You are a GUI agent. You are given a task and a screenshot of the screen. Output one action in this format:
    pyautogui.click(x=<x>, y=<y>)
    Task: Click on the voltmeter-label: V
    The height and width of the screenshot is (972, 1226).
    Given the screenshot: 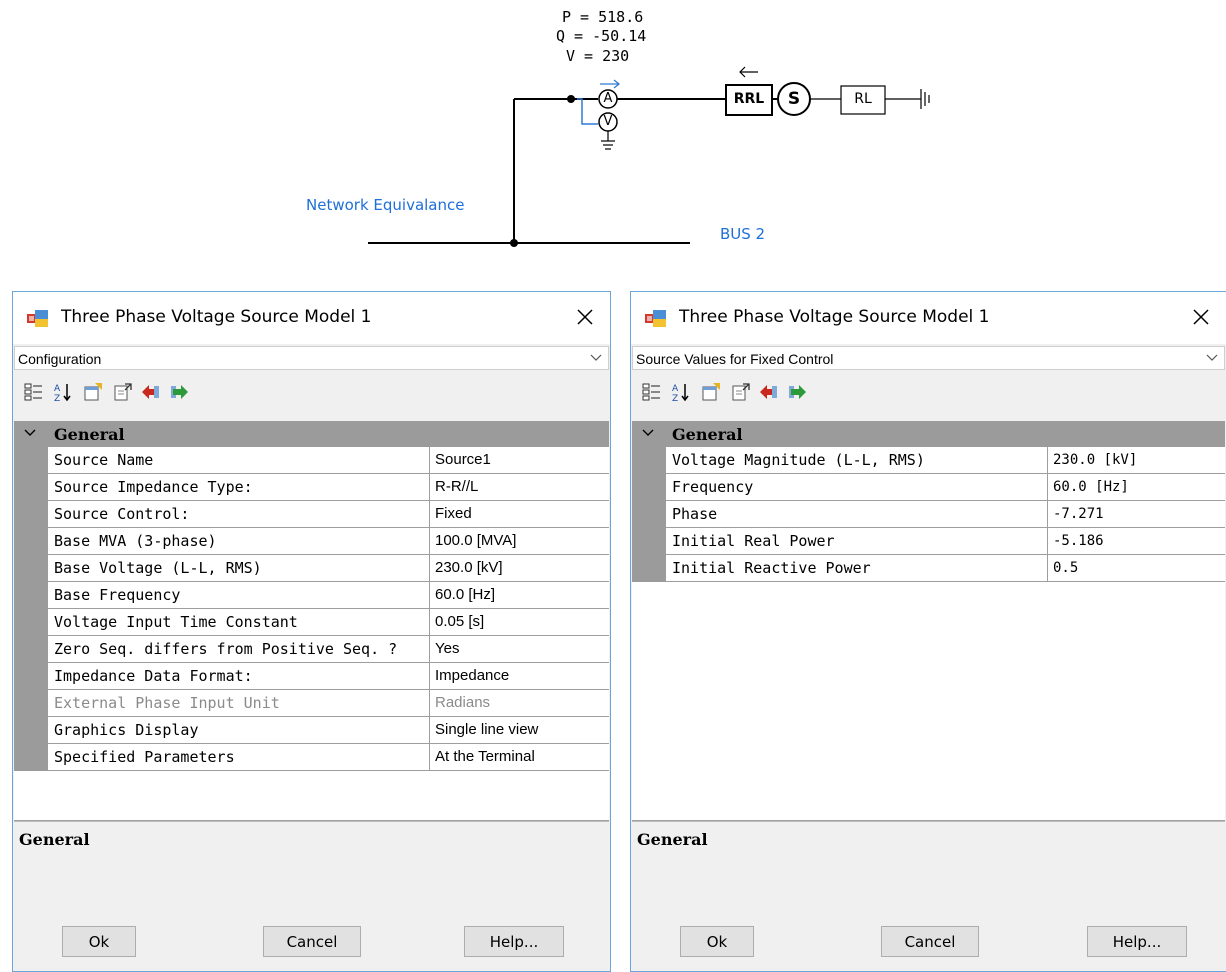 What is the action you would take?
    pyautogui.click(x=608, y=121)
    